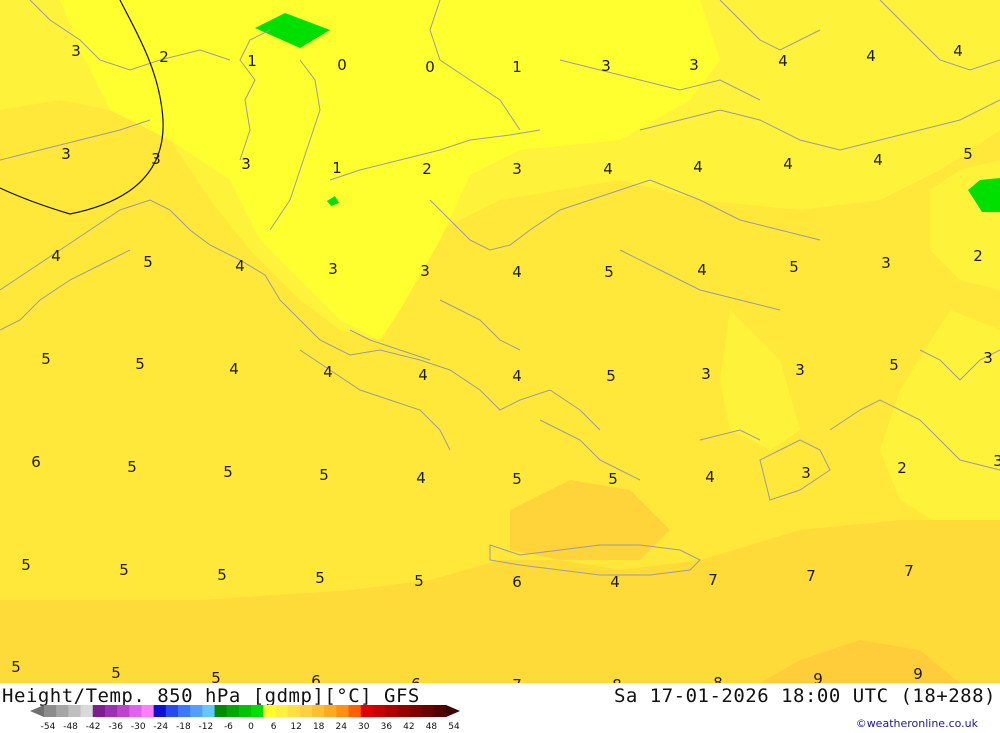 This screenshot has height=733, width=1000. I want to click on scale-tick-label: -12, so click(206, 727).